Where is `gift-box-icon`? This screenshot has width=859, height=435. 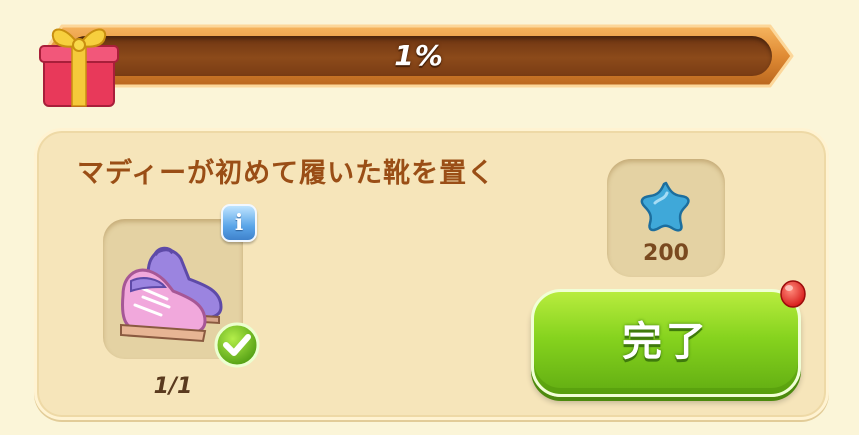 gift-box-icon is located at coordinates (79, 66).